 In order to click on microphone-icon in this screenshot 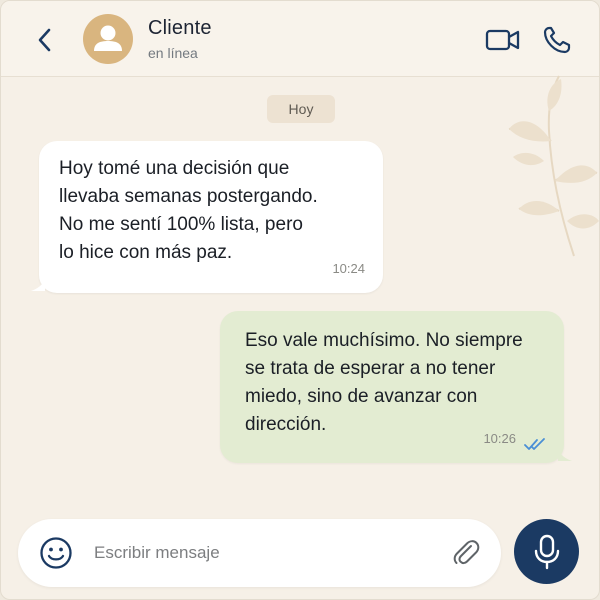, I will do `click(546, 551)`.